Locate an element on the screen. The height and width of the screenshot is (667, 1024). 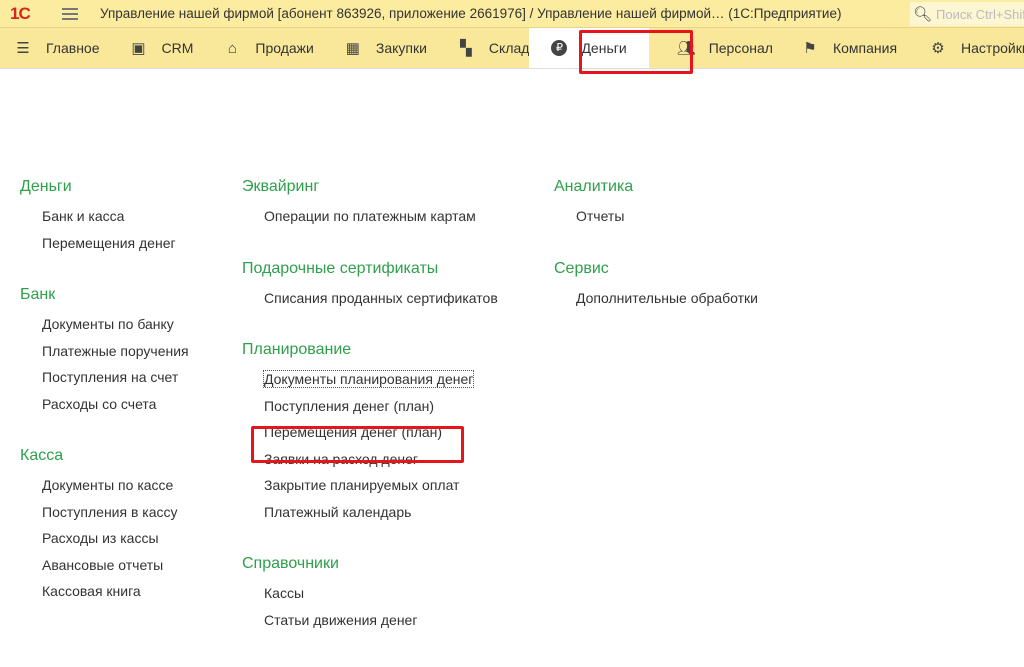
section-heading: Эквайринг is located at coordinates (281, 186).